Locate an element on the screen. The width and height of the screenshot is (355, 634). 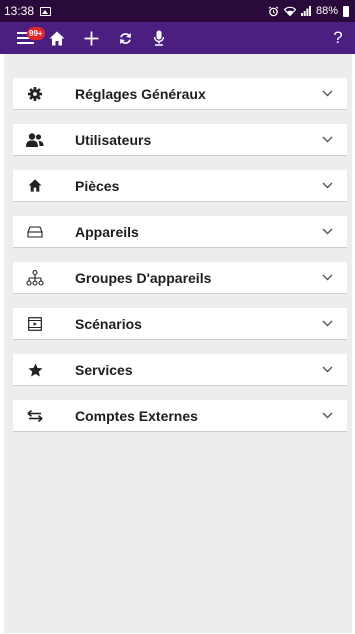
home-button is located at coordinates (57, 38).